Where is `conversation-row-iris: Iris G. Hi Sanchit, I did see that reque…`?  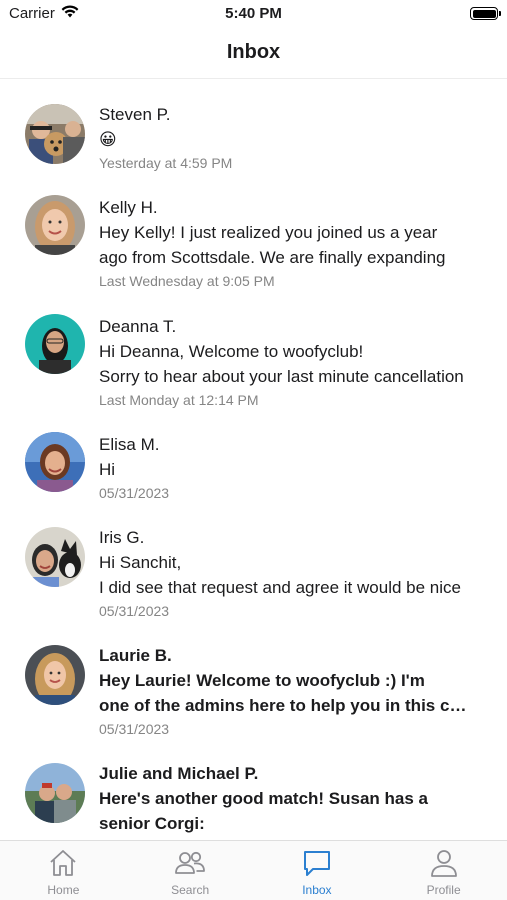 conversation-row-iris: Iris G. Hi Sanchit, I did see that reque… is located at coordinates (253, 580).